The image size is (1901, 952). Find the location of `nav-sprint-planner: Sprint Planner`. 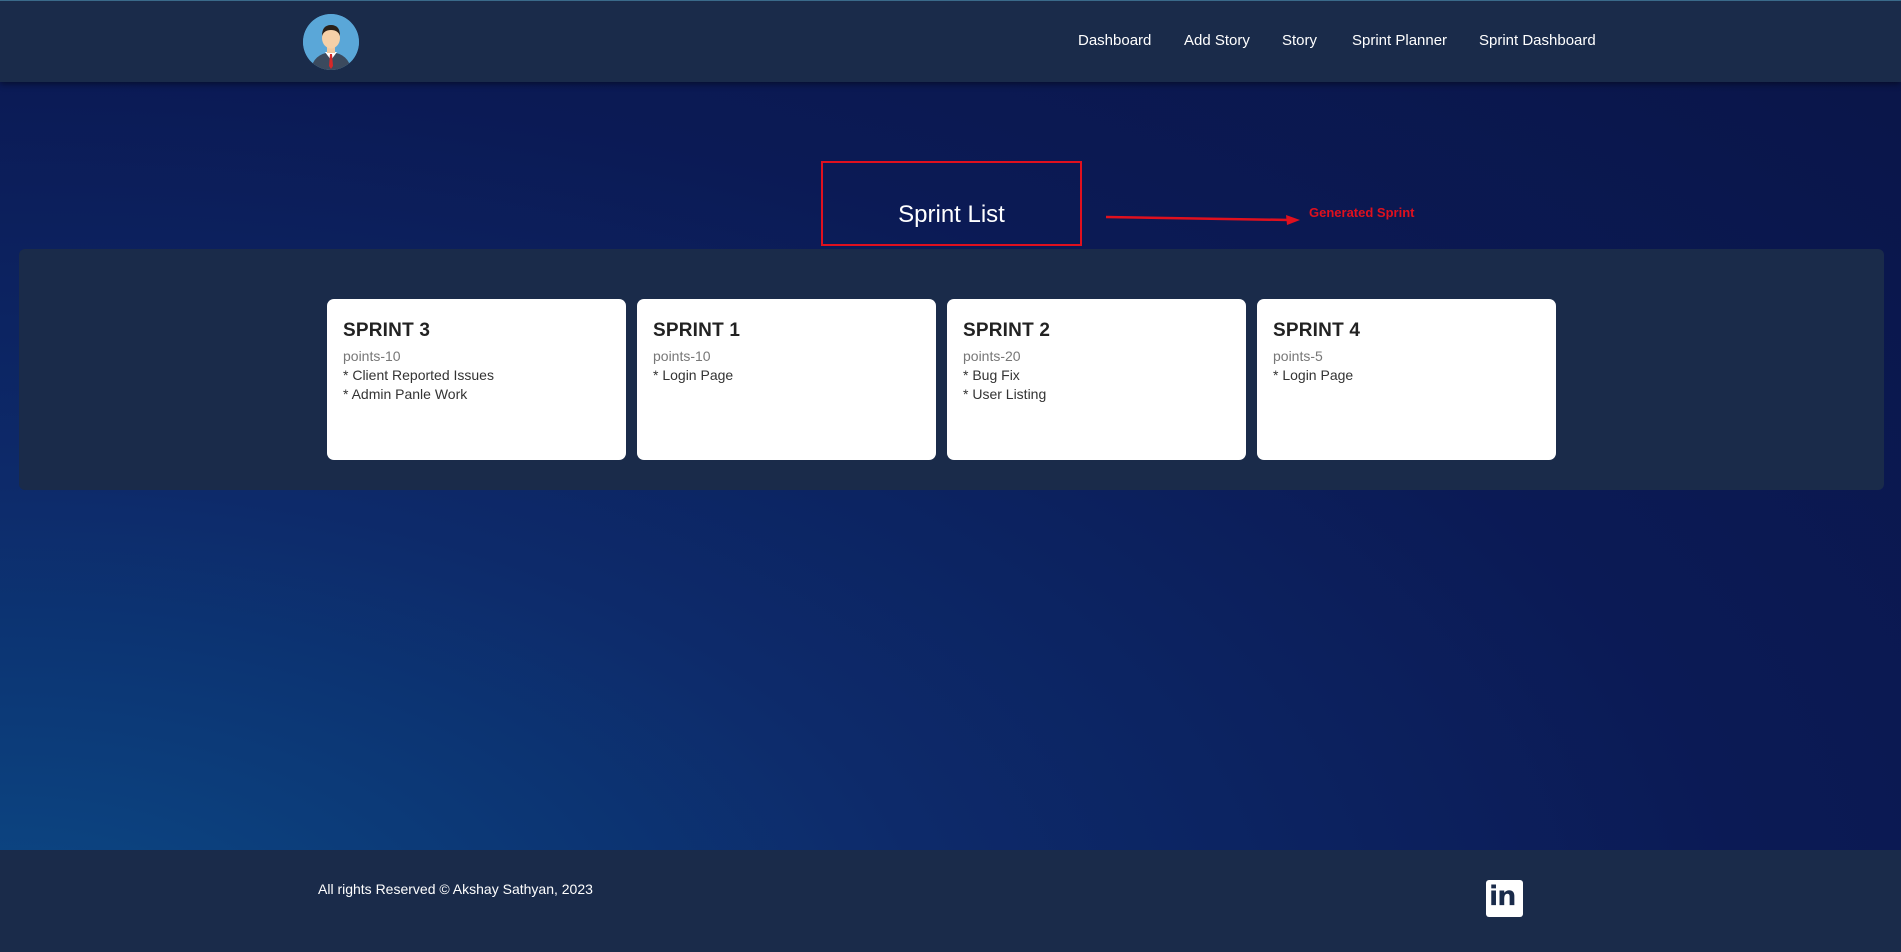

nav-sprint-planner: Sprint Planner is located at coordinates (1399, 40).